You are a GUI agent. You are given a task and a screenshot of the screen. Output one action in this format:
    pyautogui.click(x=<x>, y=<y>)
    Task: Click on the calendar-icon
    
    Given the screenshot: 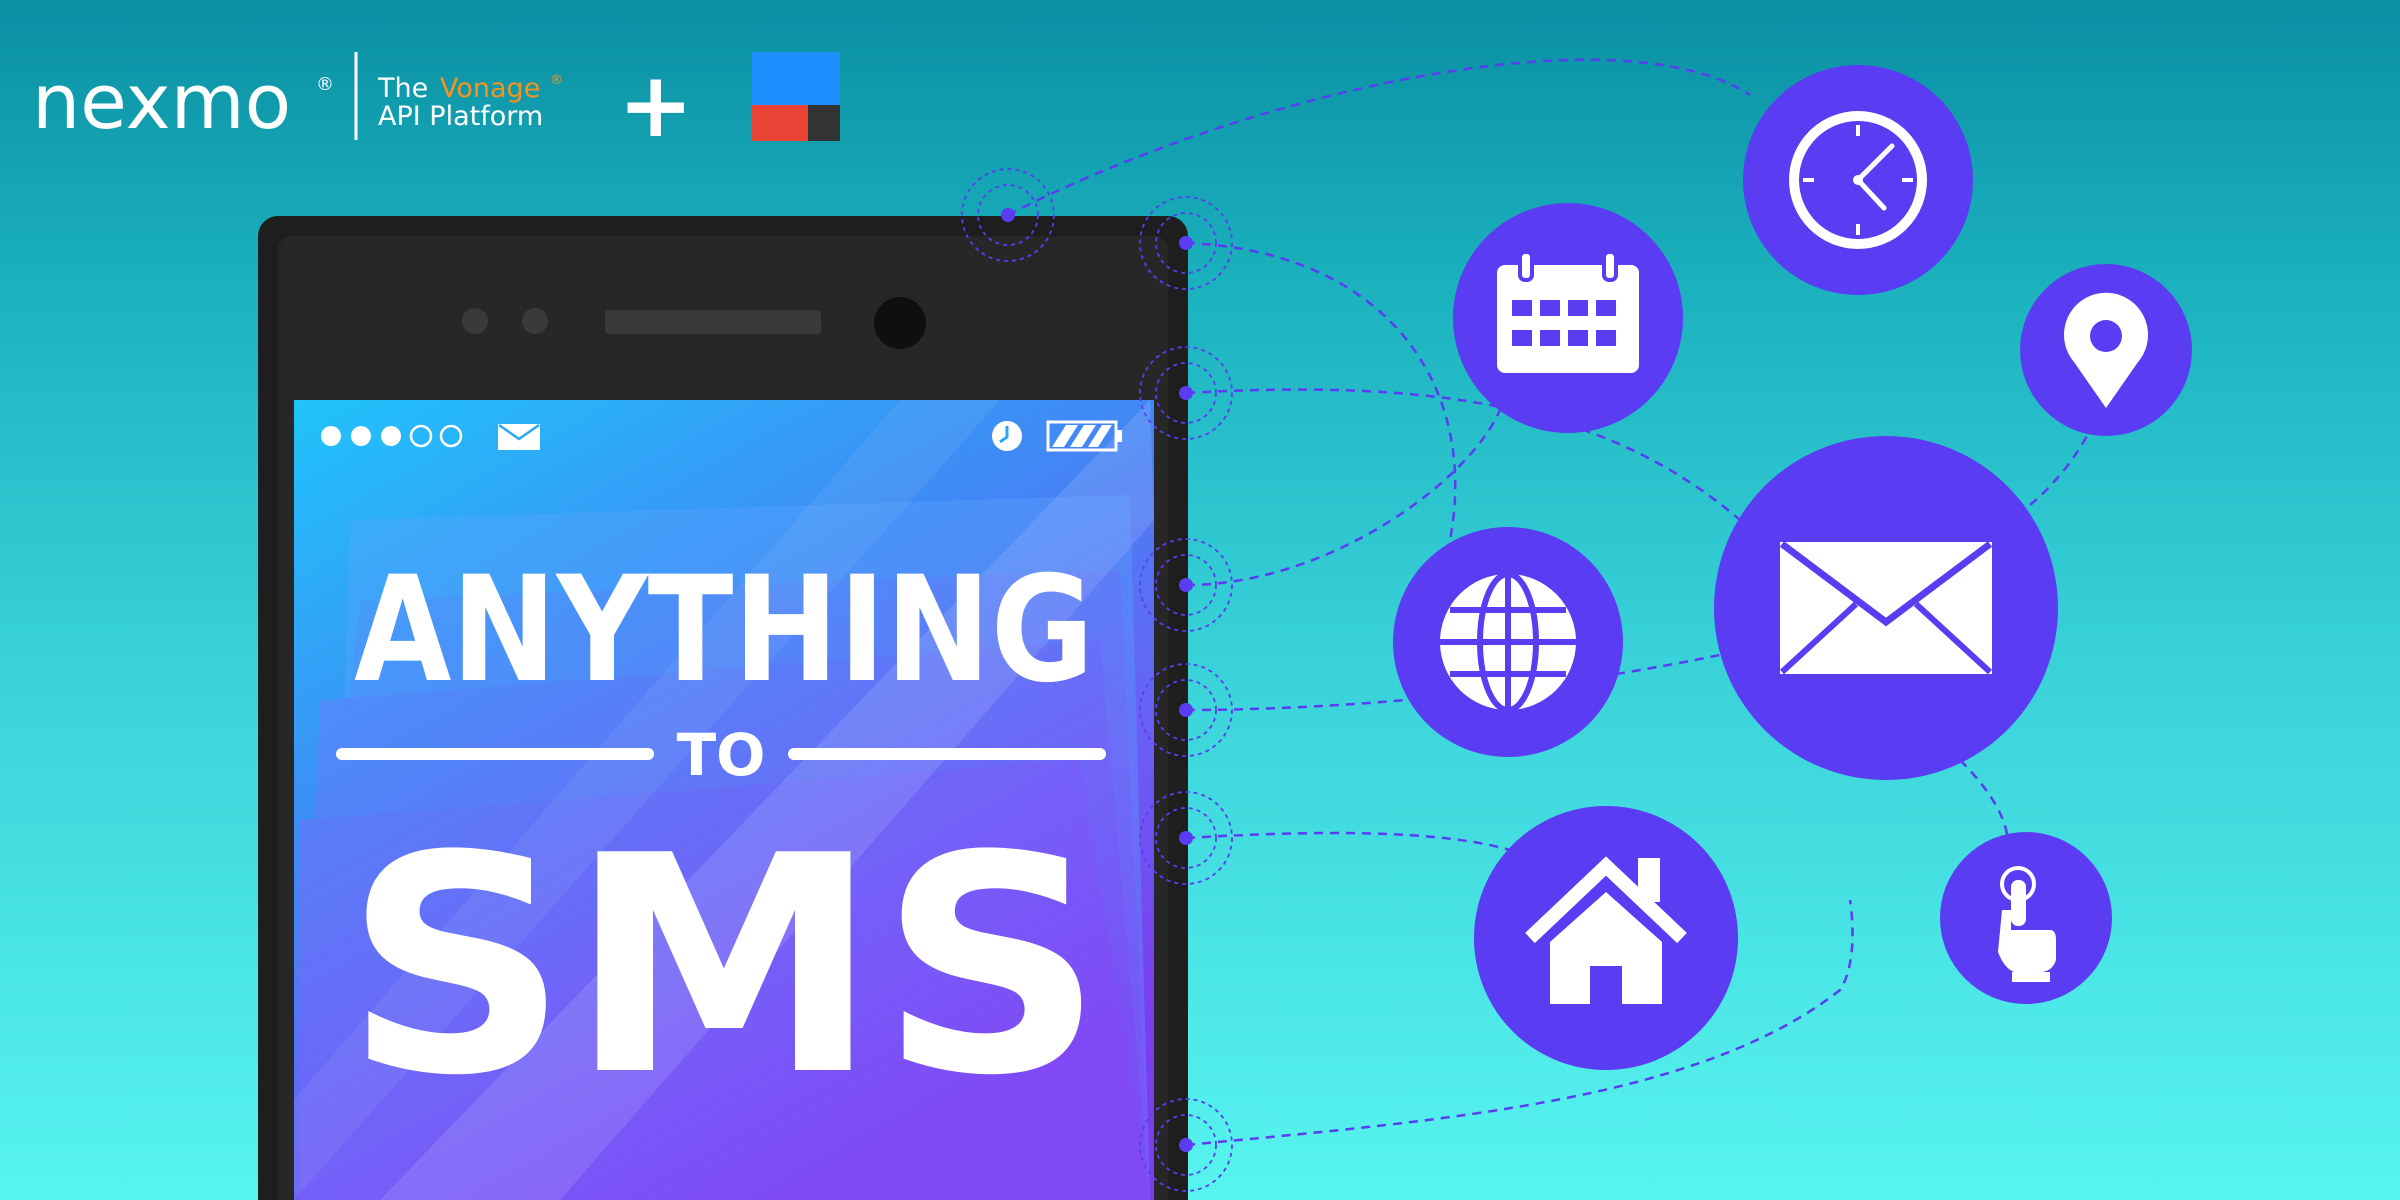 What is the action you would take?
    pyautogui.click(x=1568, y=318)
    